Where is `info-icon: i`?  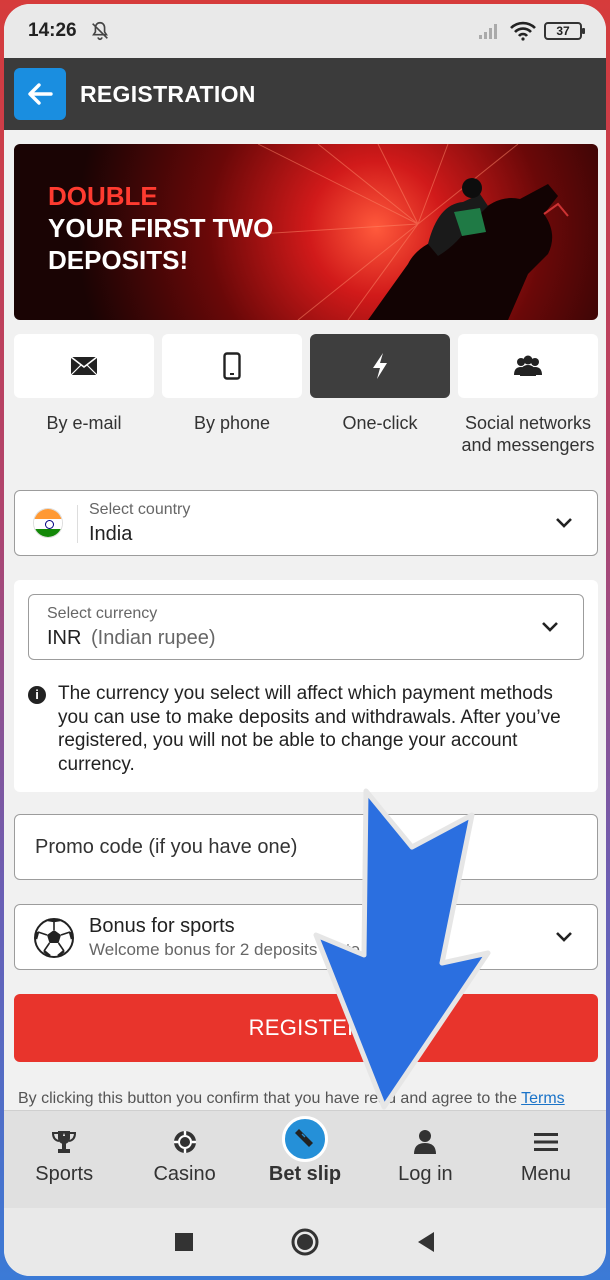 info-icon: i is located at coordinates (37, 695).